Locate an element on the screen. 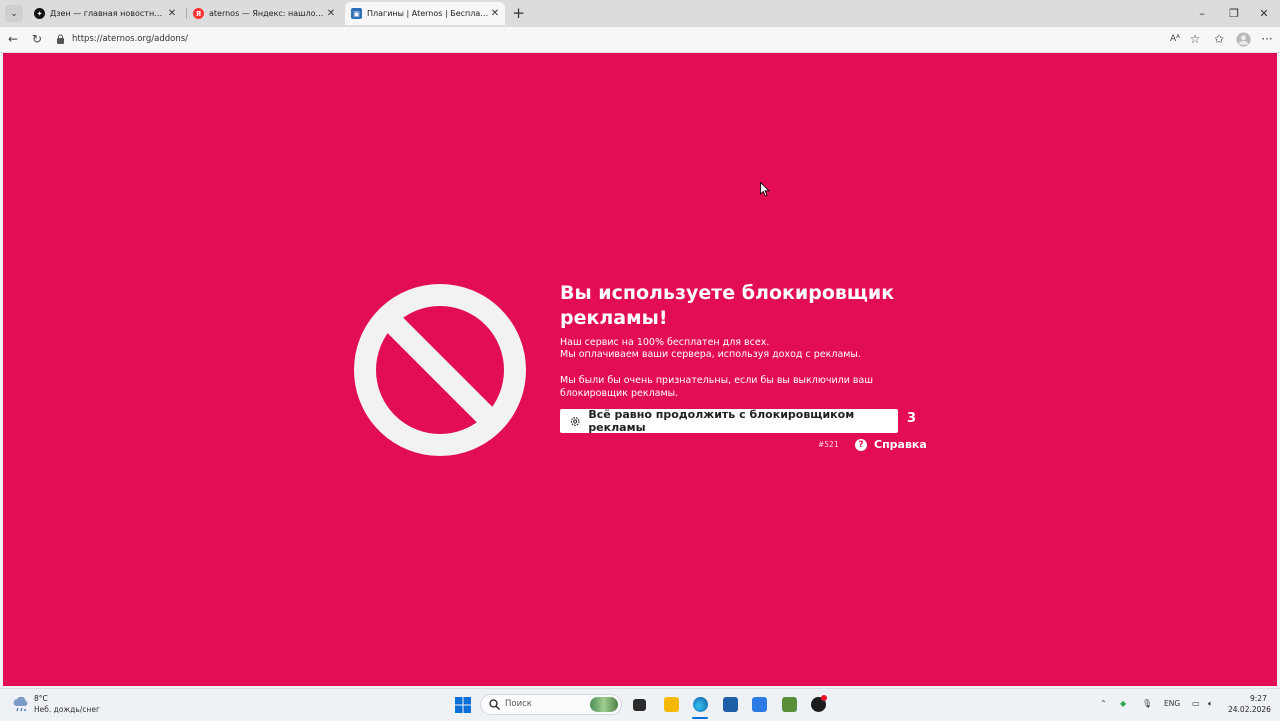 The width and height of the screenshot is (1280, 721). back-button: ← is located at coordinates (13, 39).